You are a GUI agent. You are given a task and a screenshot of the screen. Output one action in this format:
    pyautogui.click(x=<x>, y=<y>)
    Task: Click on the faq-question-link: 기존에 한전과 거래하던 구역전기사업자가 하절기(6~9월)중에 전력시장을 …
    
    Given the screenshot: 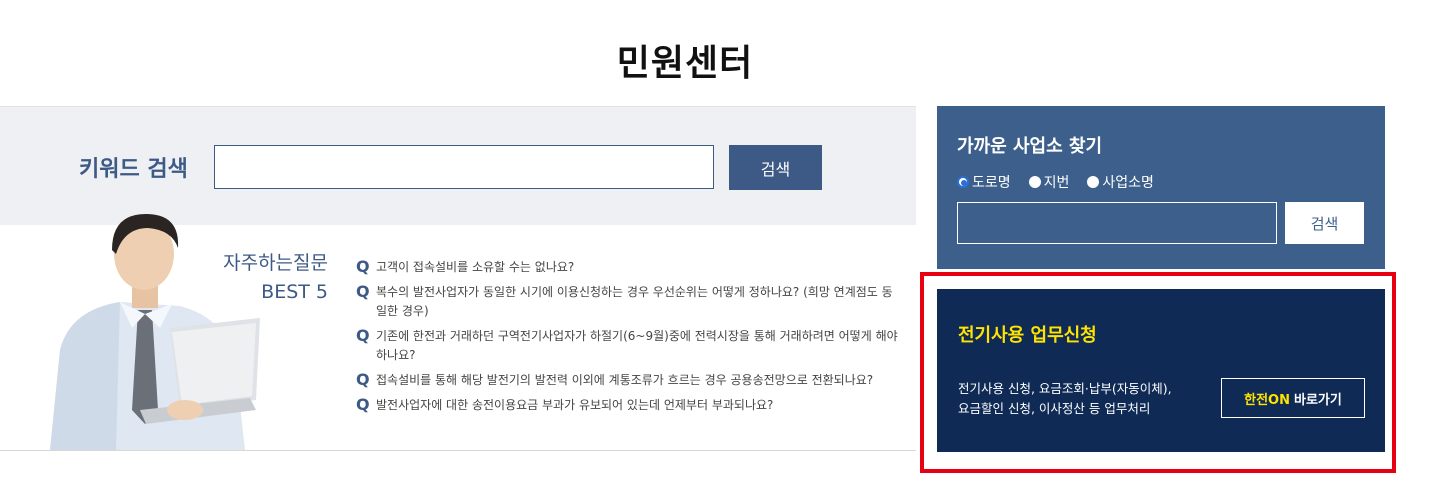 What is the action you would take?
    pyautogui.click(x=638, y=346)
    